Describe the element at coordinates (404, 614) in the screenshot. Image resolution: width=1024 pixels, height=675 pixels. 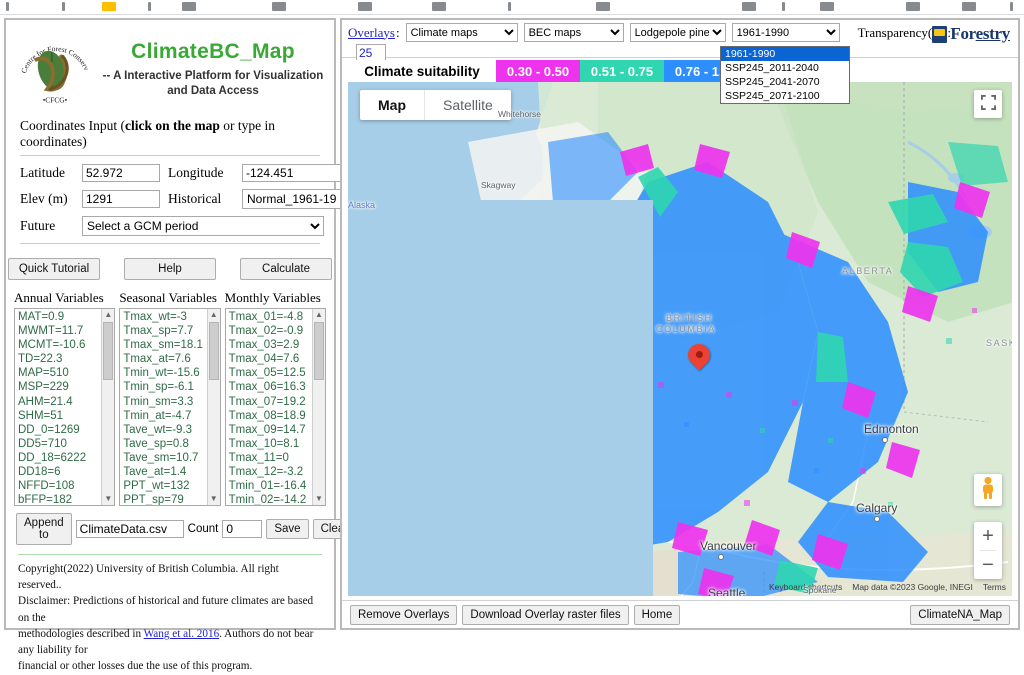
I see `remove-overlays-button: Remove Overlays` at that location.